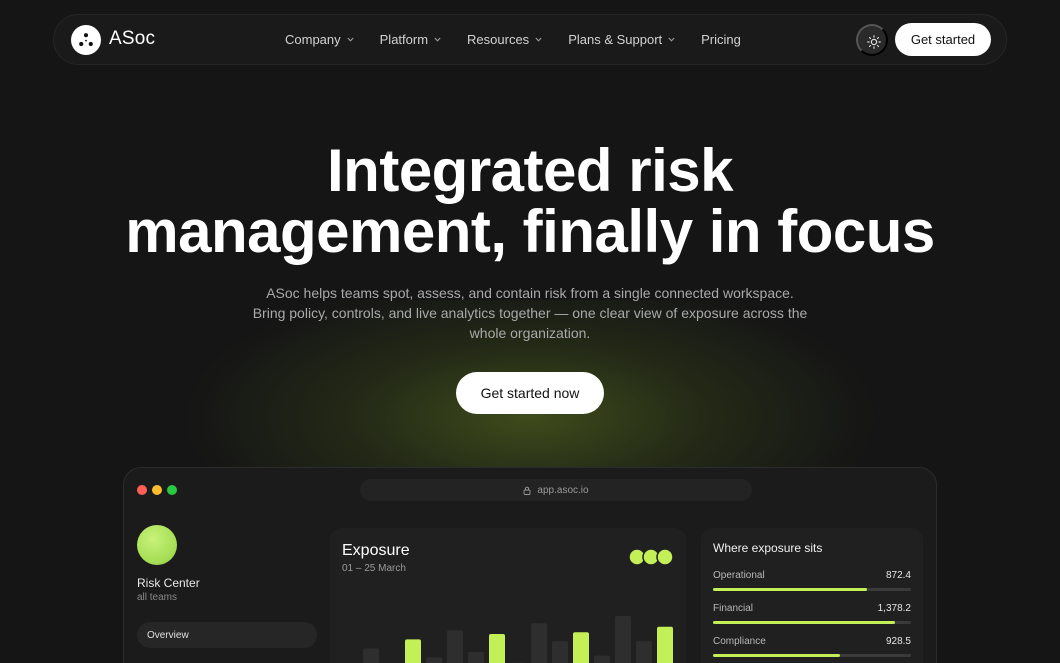 The width and height of the screenshot is (1060, 663). What do you see at coordinates (812, 615) in the screenshot?
I see `metric-row-financial: Financial 1,378.2` at bounding box center [812, 615].